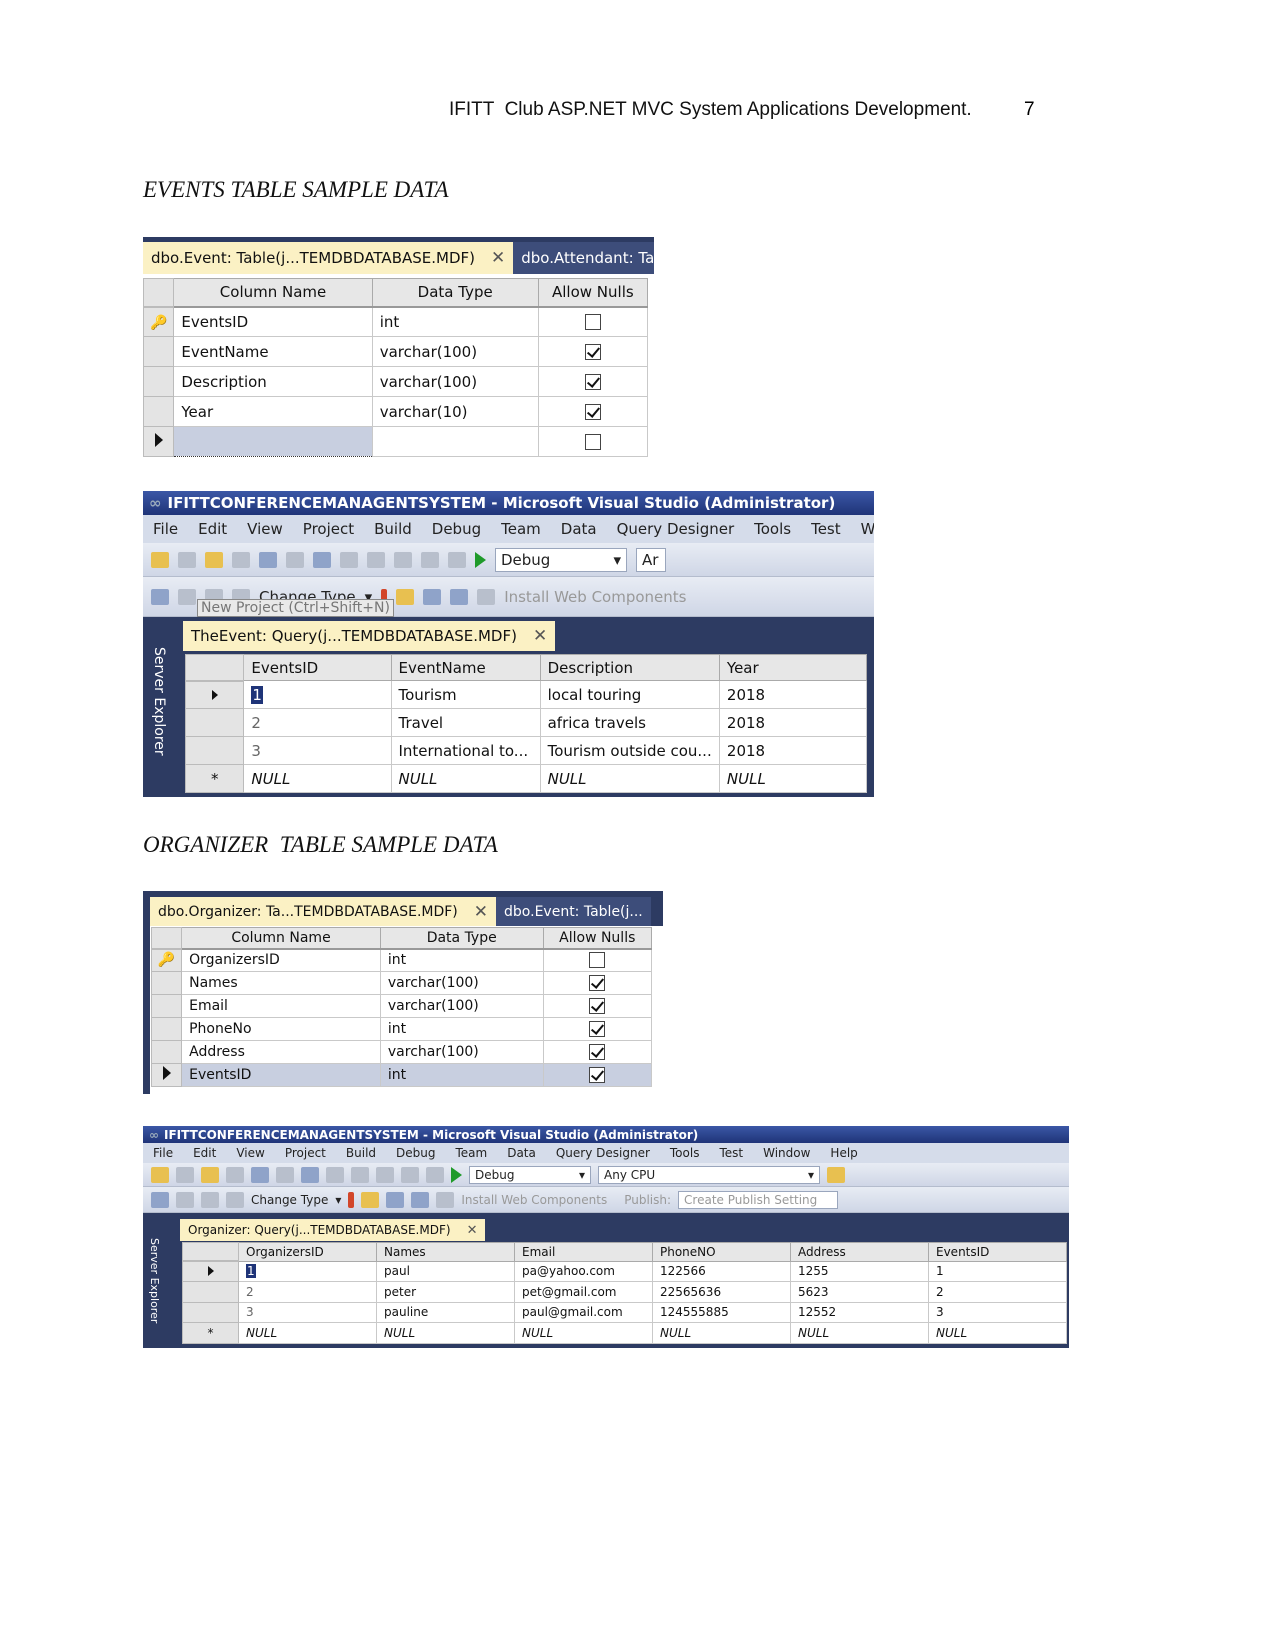  I want to click on tab-event-table: dbo.Event: Table(j...TEMDBDATABASE.MDF) ✕, so click(328, 258).